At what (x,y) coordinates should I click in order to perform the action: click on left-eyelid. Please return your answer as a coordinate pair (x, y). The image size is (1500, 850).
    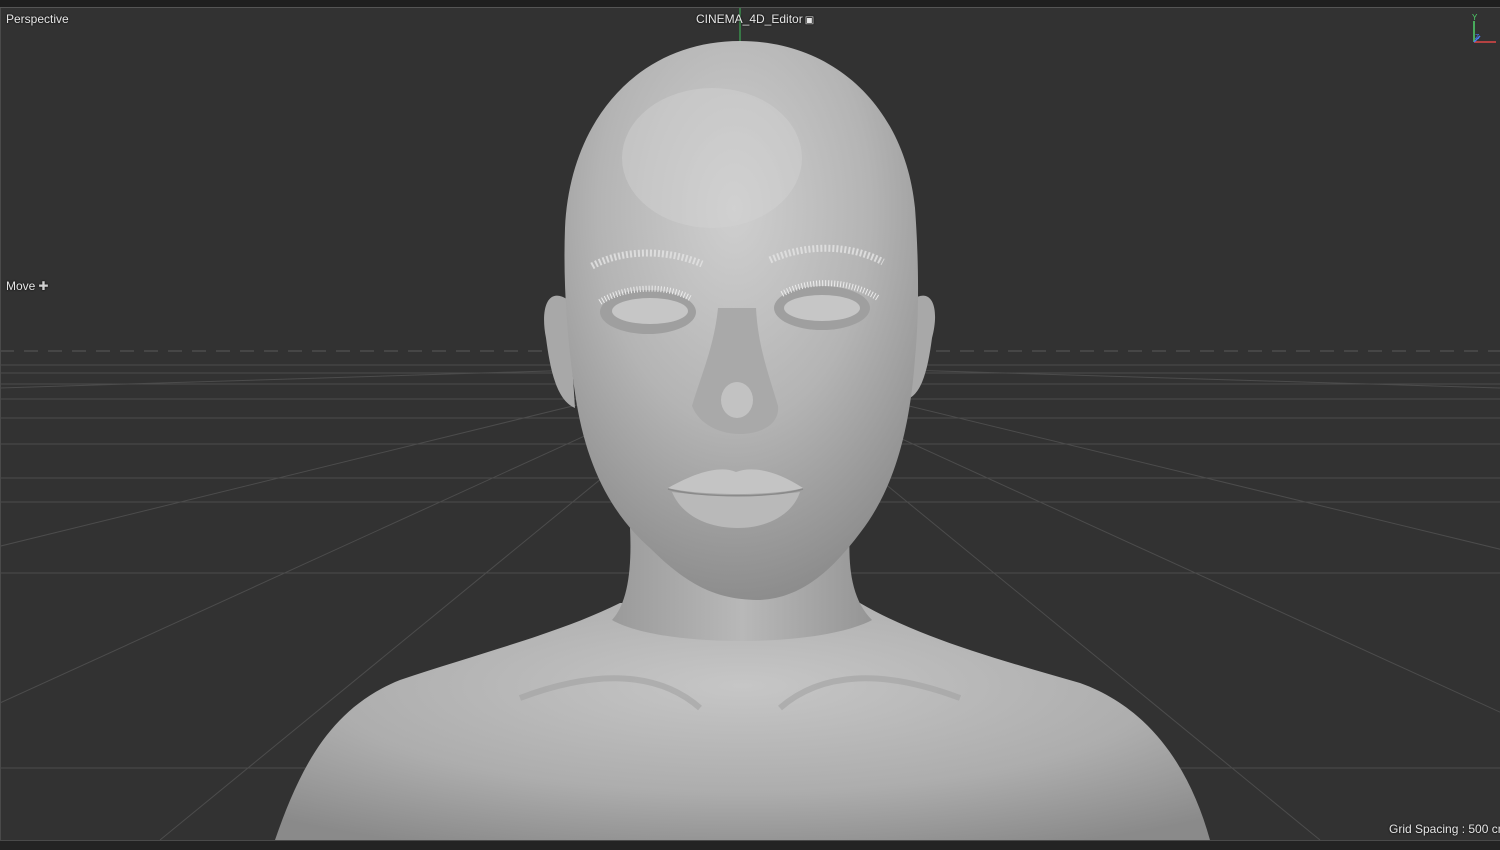
    Looking at the image, I should click on (650, 311).